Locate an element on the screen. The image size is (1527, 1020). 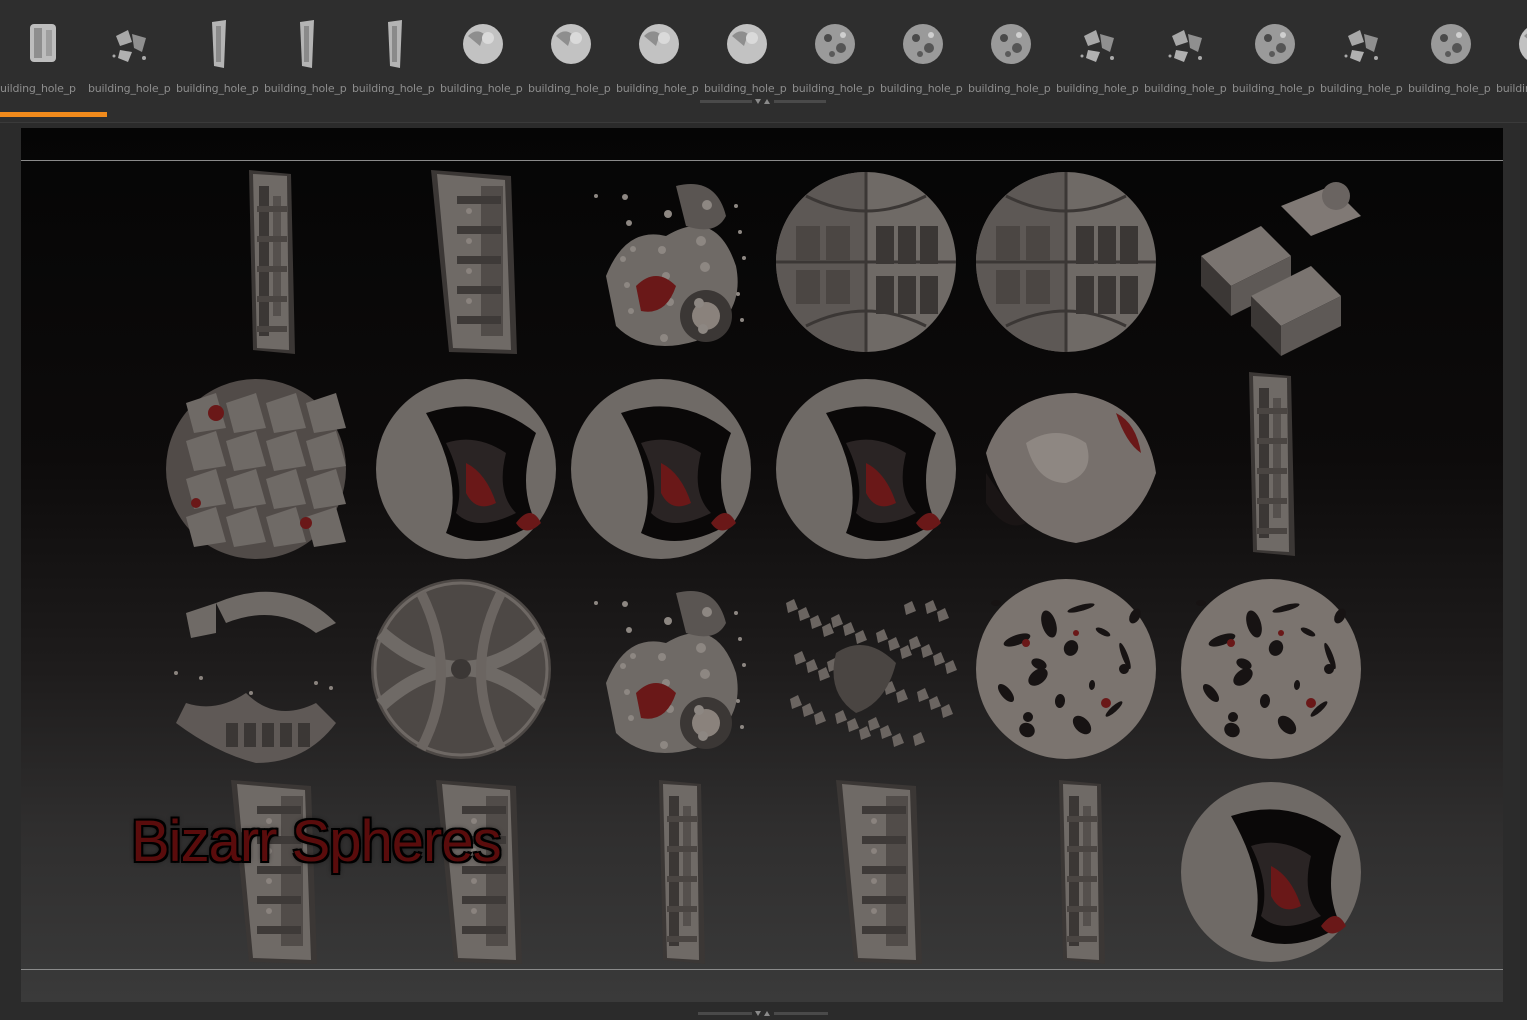
viewport-top-divider is located at coordinates (762, 160).